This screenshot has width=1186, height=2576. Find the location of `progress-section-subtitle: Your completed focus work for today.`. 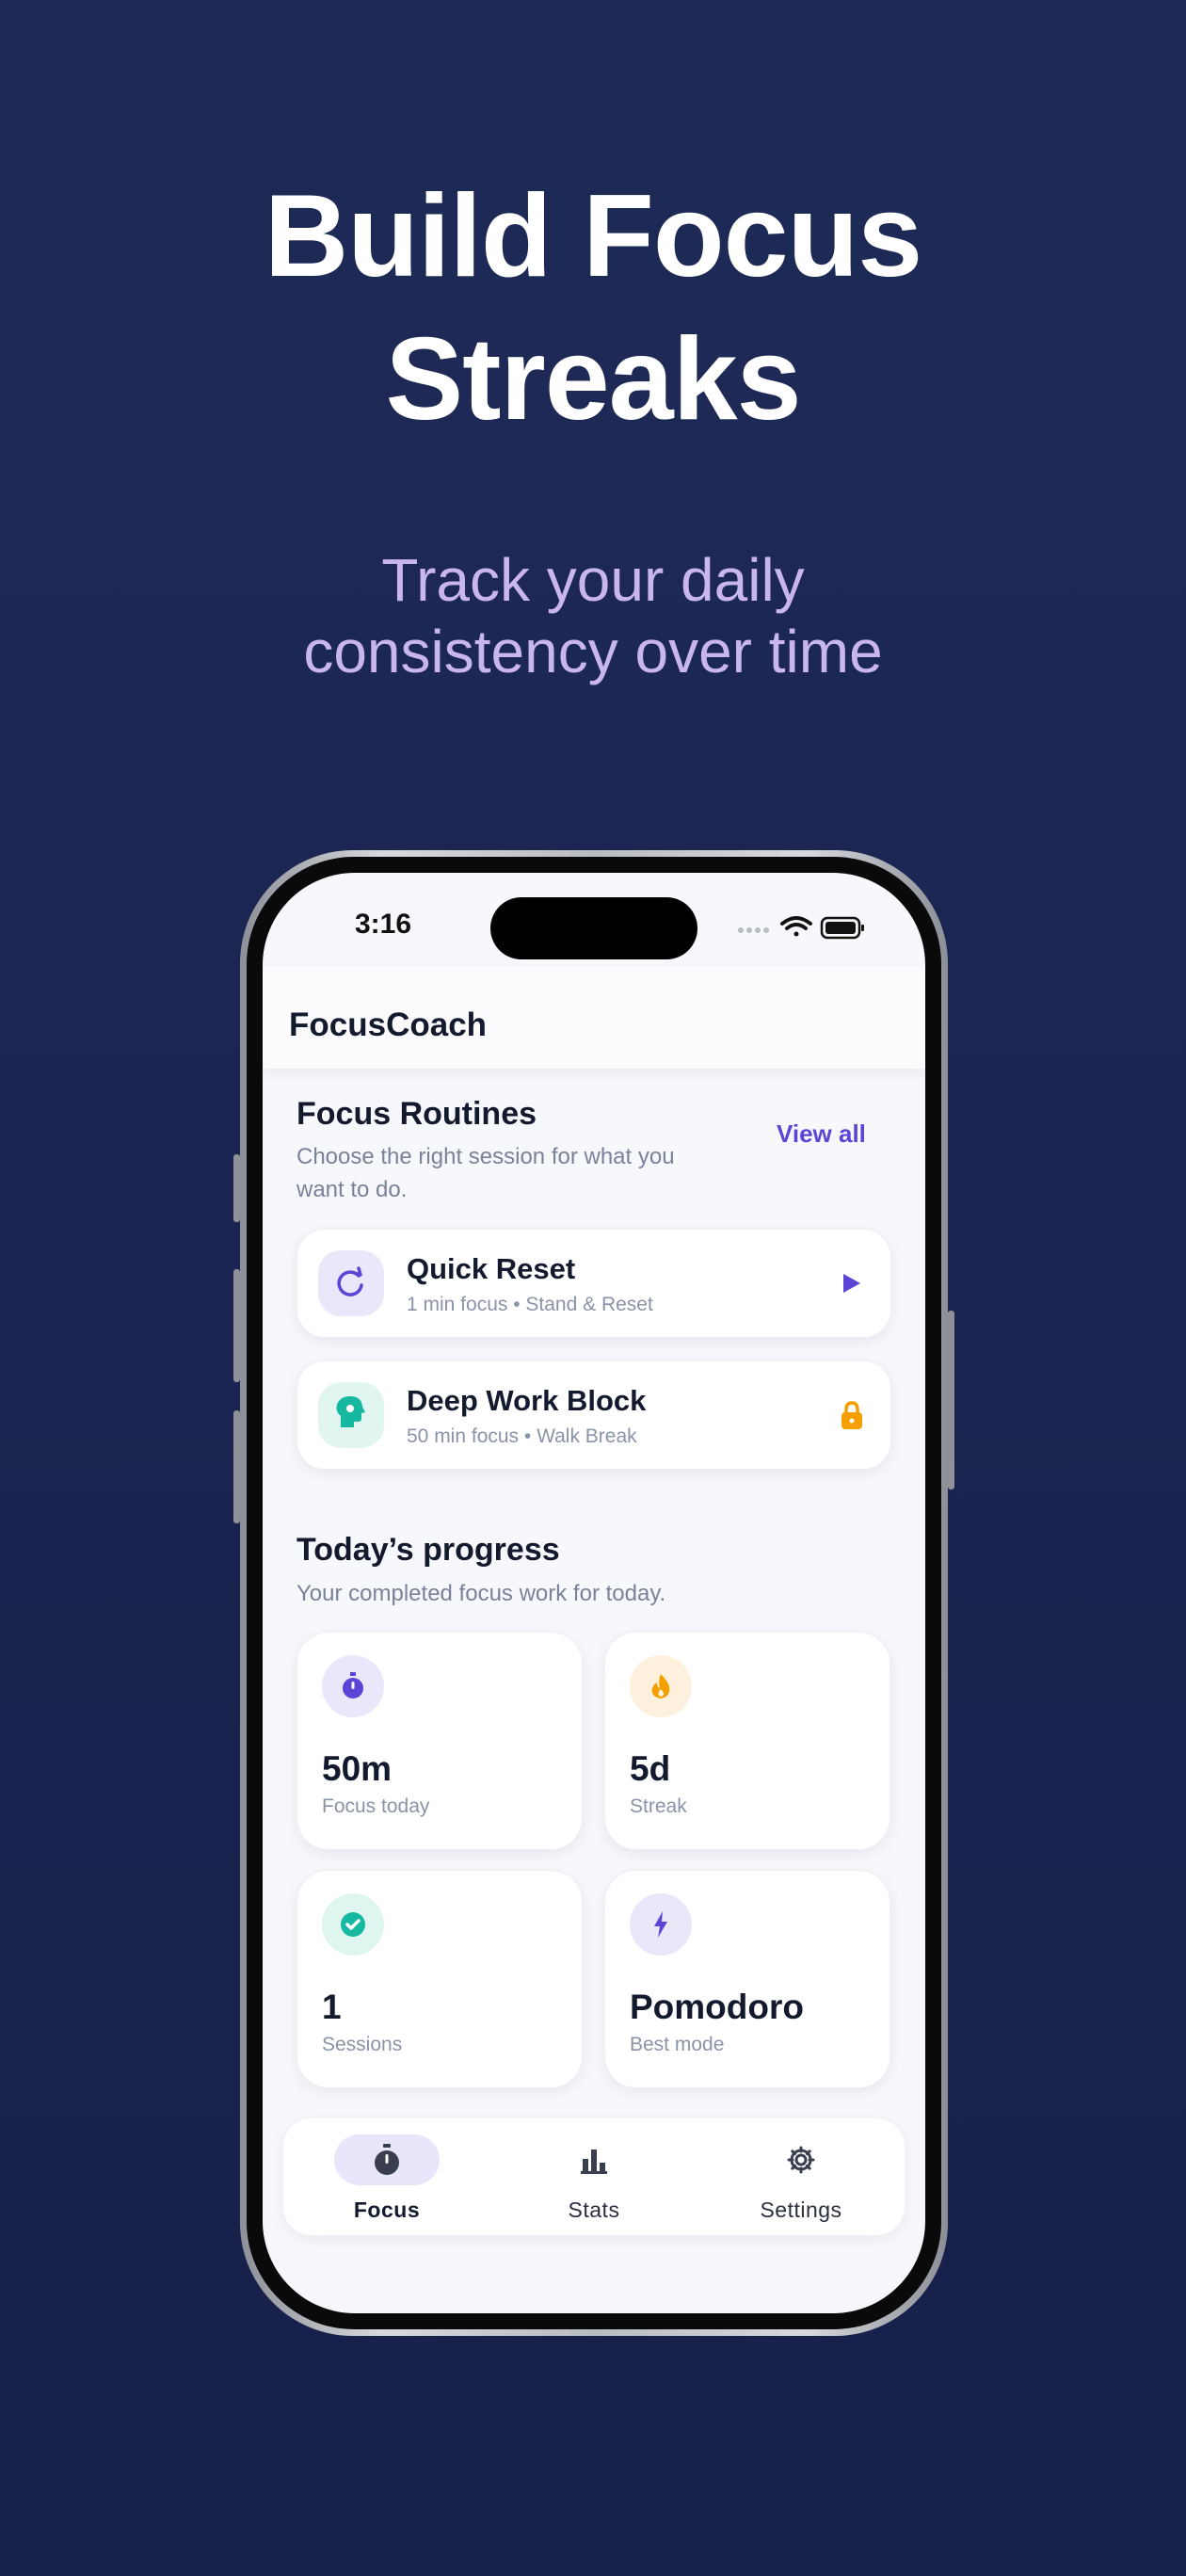

progress-section-subtitle: Your completed focus work for today. is located at coordinates (481, 1593).